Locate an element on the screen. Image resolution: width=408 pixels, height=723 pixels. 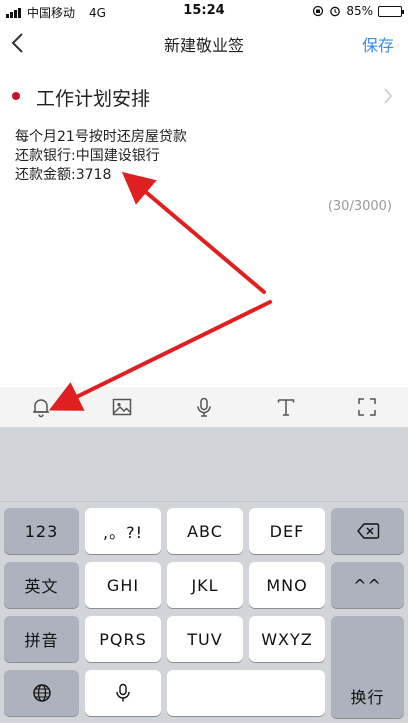
fullscreen-icon is located at coordinates (367, 407).